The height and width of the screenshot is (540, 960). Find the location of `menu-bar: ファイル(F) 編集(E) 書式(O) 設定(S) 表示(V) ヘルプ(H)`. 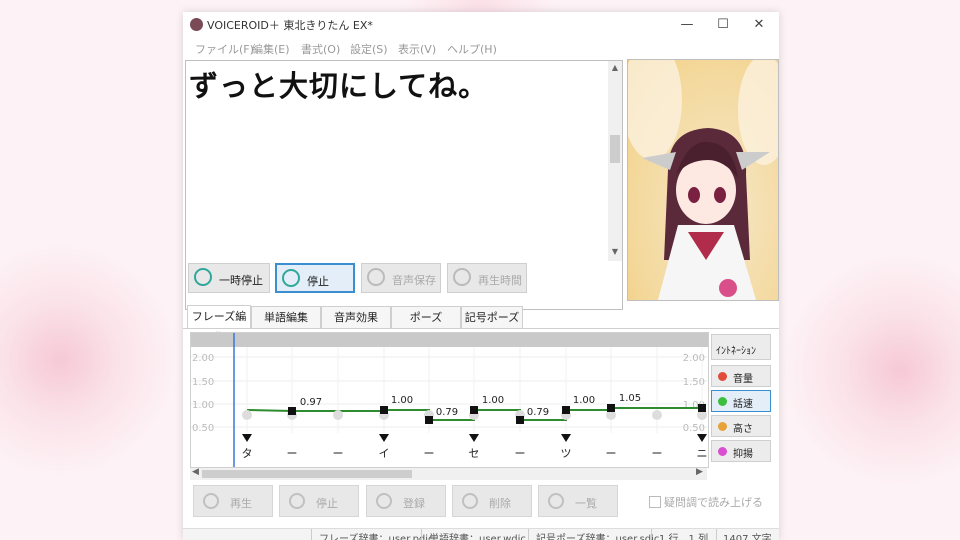

menu-bar: ファイル(F) 編集(E) 書式(O) 設定(S) 表示(V) ヘルプ(H) is located at coordinates (481, 48).